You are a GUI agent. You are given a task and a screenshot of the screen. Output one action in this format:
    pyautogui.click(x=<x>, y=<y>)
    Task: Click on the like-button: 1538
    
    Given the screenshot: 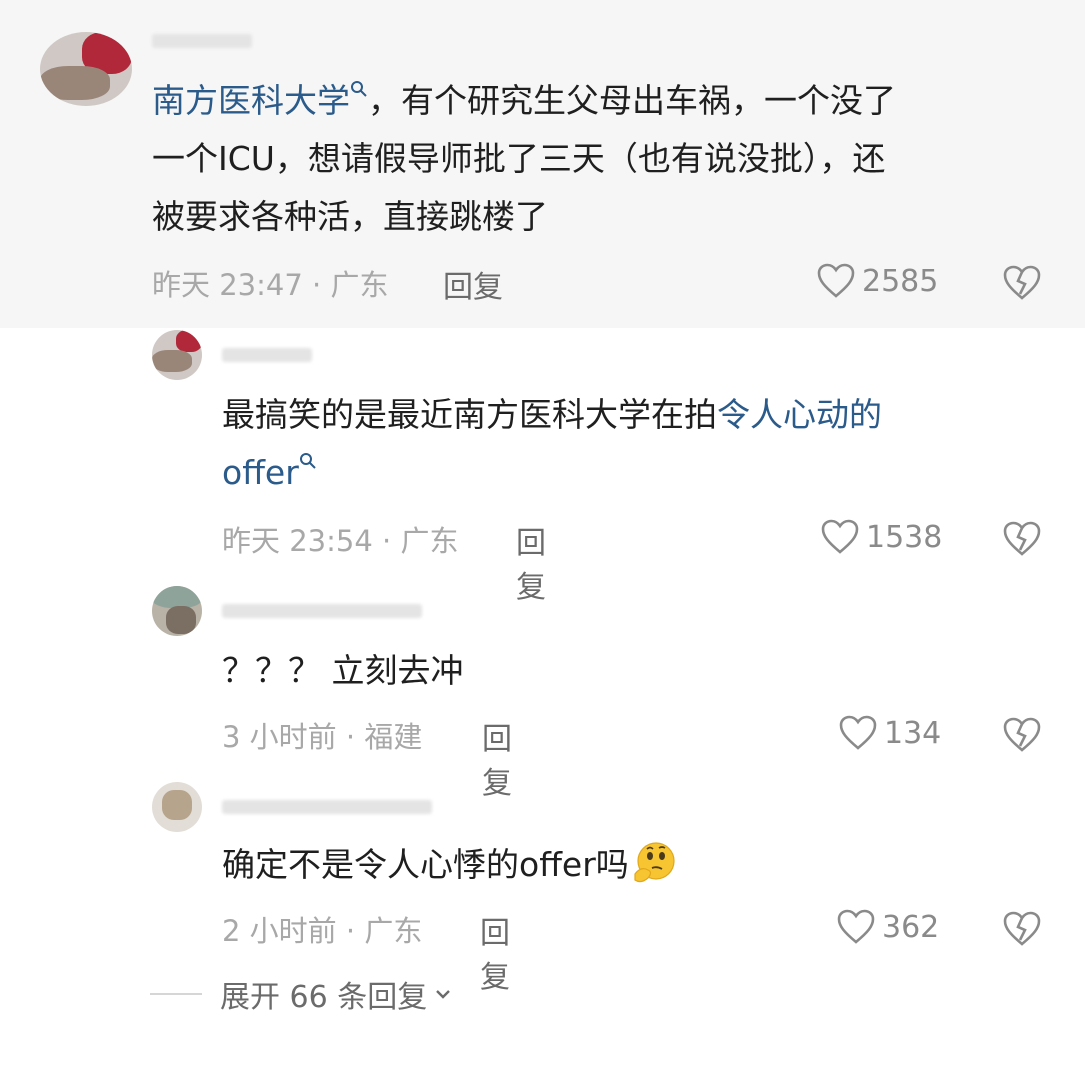 What is the action you would take?
    pyautogui.click(x=881, y=537)
    